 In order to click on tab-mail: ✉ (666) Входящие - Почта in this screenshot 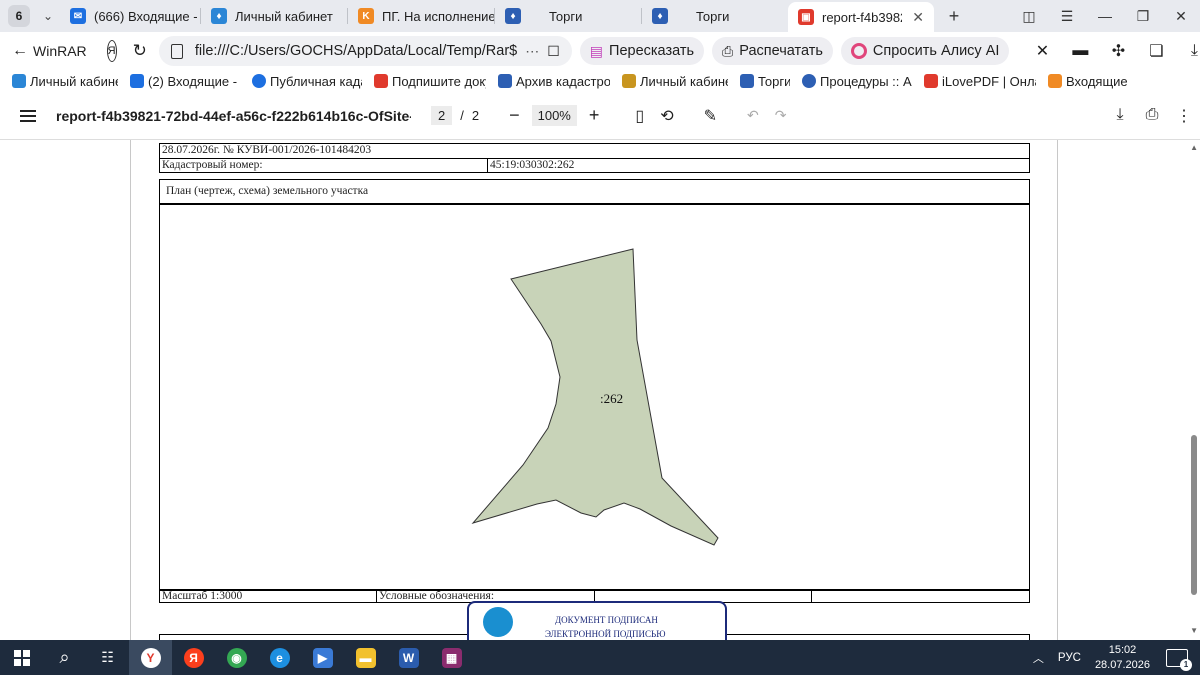, I will do `click(130, 16)`.